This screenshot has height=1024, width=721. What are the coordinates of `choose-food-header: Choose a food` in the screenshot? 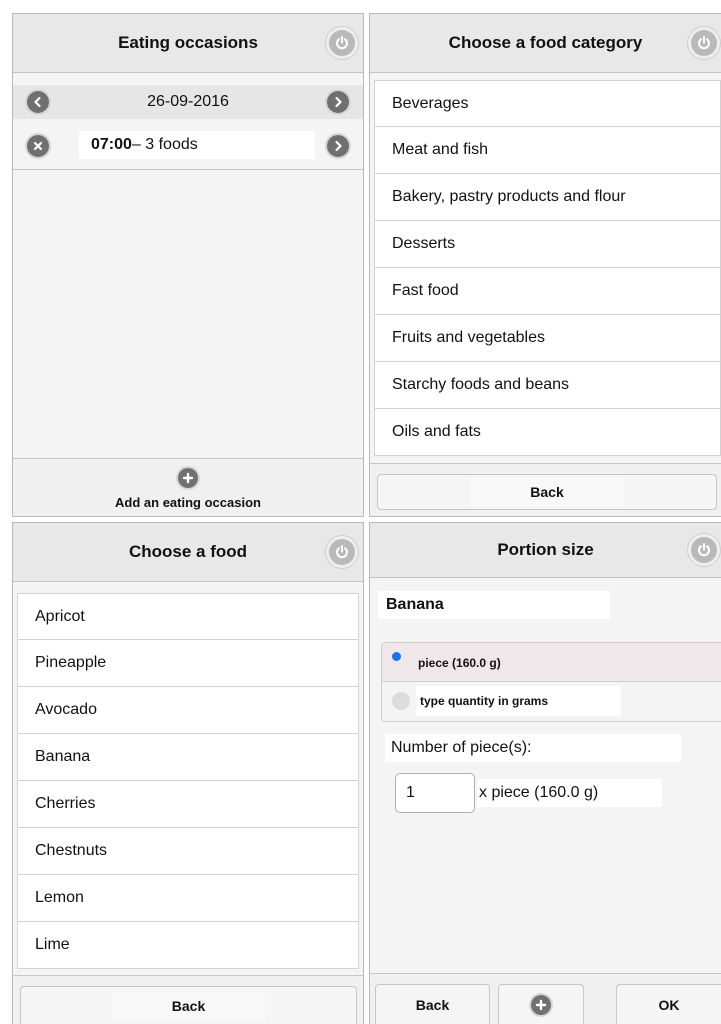 It's located at (188, 552).